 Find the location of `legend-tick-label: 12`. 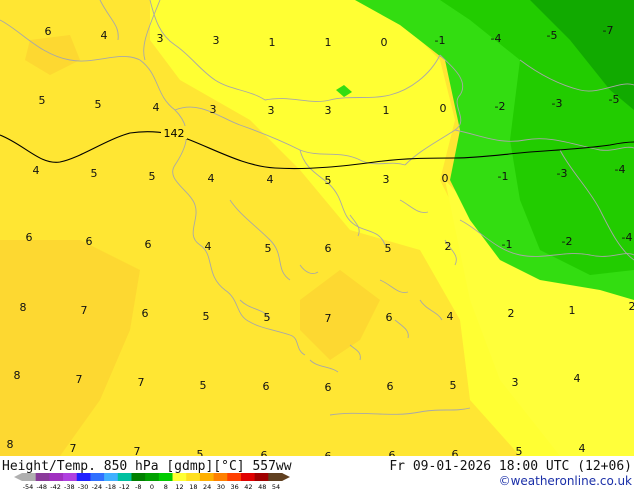

legend-tick-label: 12 is located at coordinates (179, 486).